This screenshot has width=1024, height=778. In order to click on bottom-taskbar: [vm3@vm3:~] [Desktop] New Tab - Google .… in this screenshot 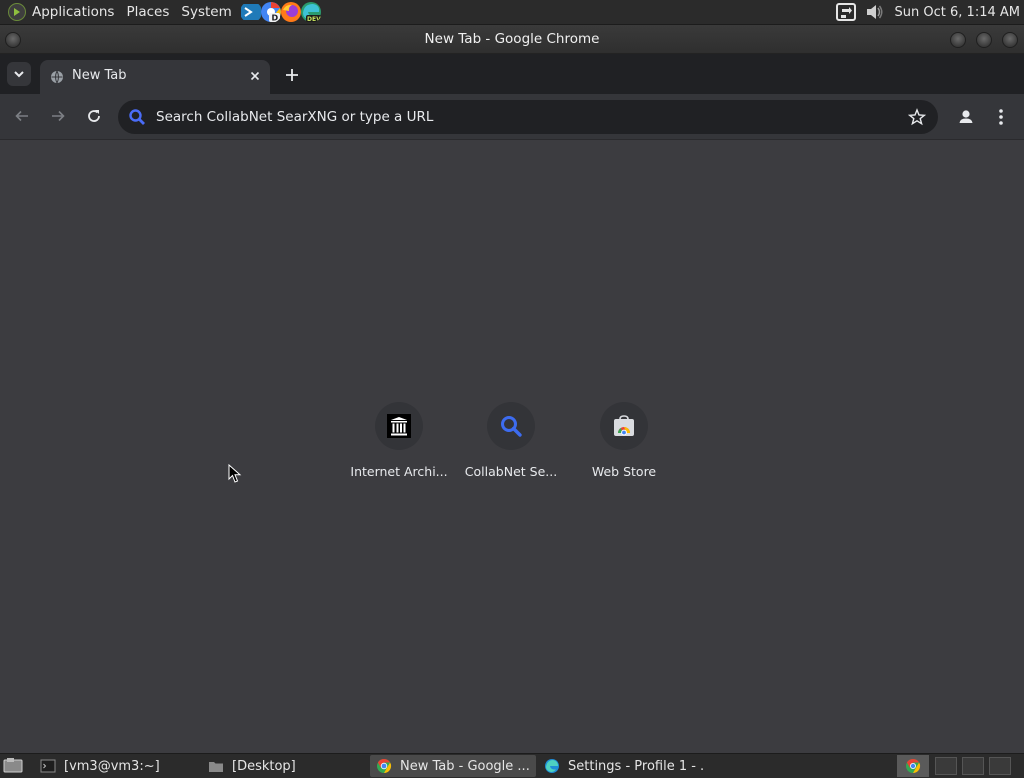, I will do `click(512, 765)`.